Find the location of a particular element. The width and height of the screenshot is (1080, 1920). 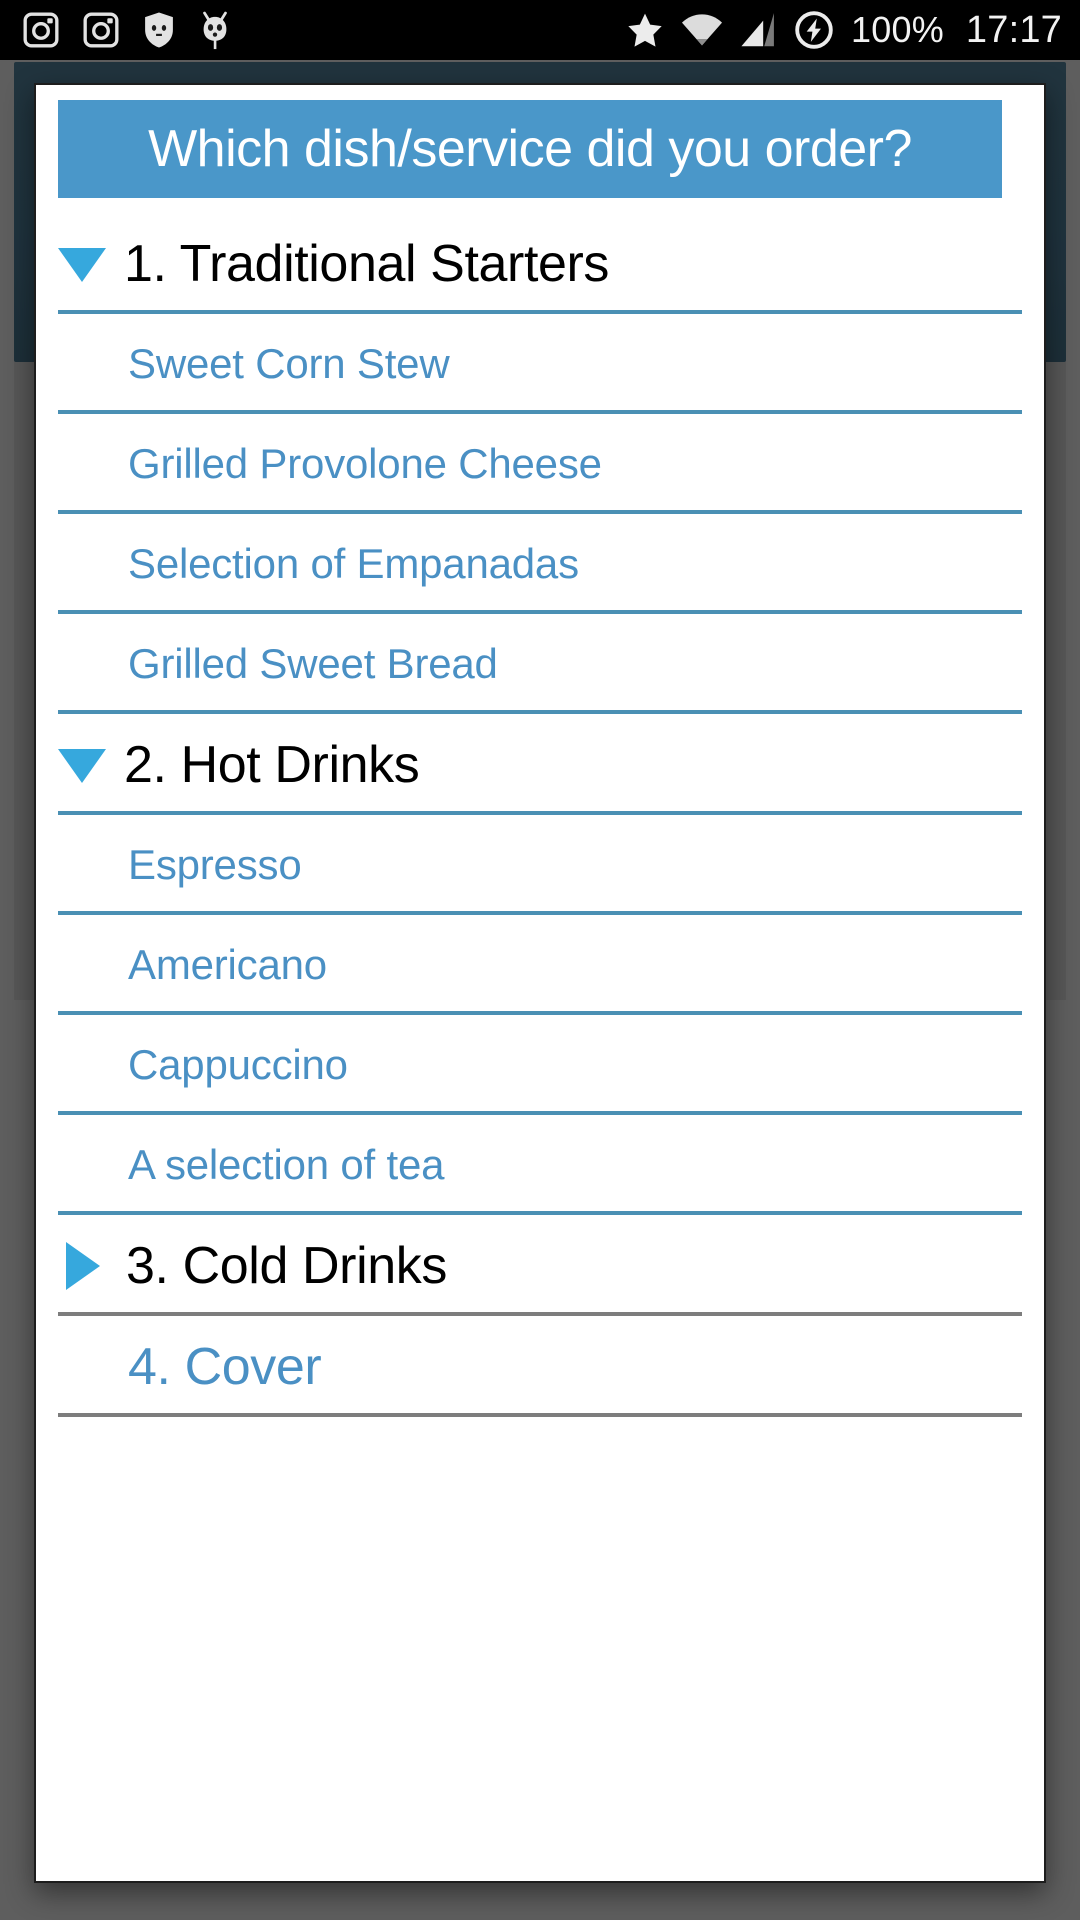

dialog-title: Which dish/service did you order? is located at coordinates (530, 149).